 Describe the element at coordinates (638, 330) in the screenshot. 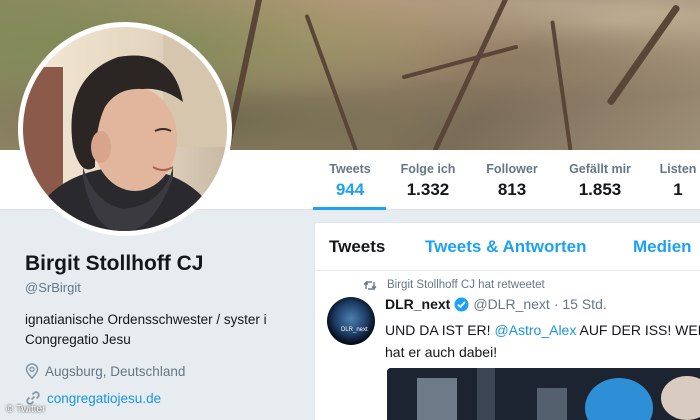

I see `tweet-text-part: AUF DER ISS! WEL` at that location.